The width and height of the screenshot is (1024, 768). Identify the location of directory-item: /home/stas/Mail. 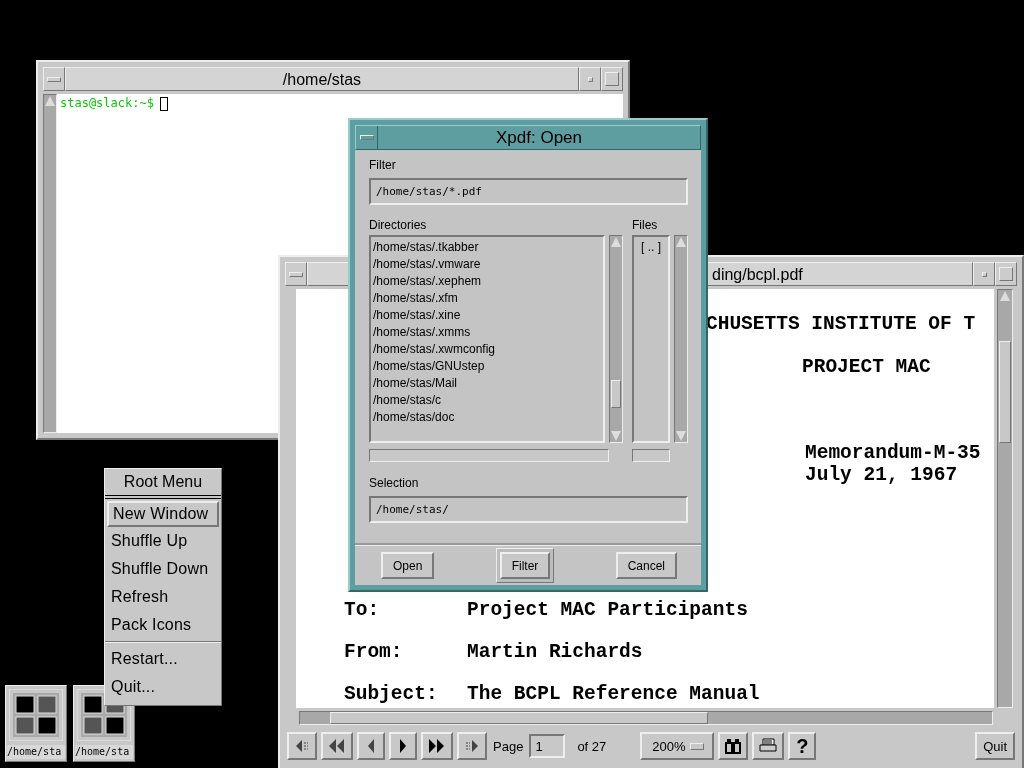
(487, 383).